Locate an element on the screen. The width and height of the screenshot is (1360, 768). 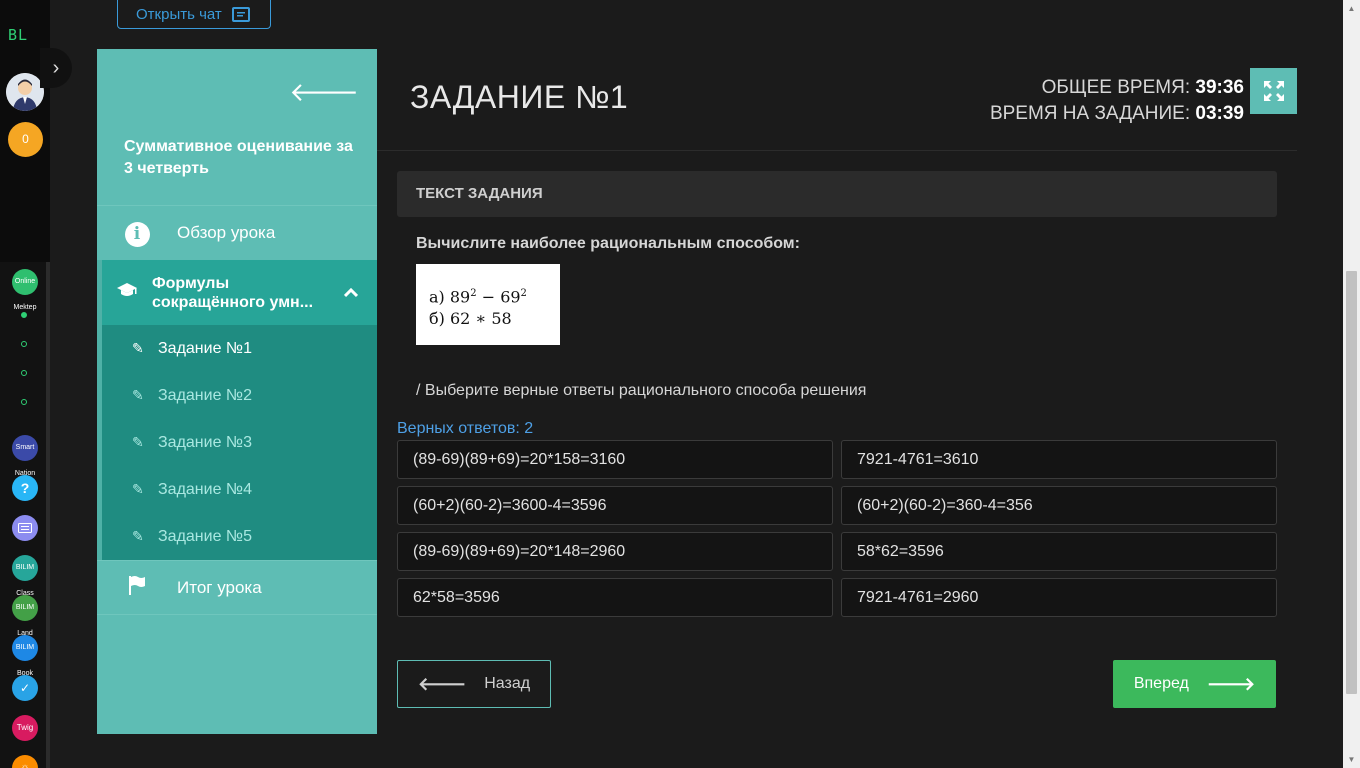
twig-icon: Twig is located at coordinates (25, 728).